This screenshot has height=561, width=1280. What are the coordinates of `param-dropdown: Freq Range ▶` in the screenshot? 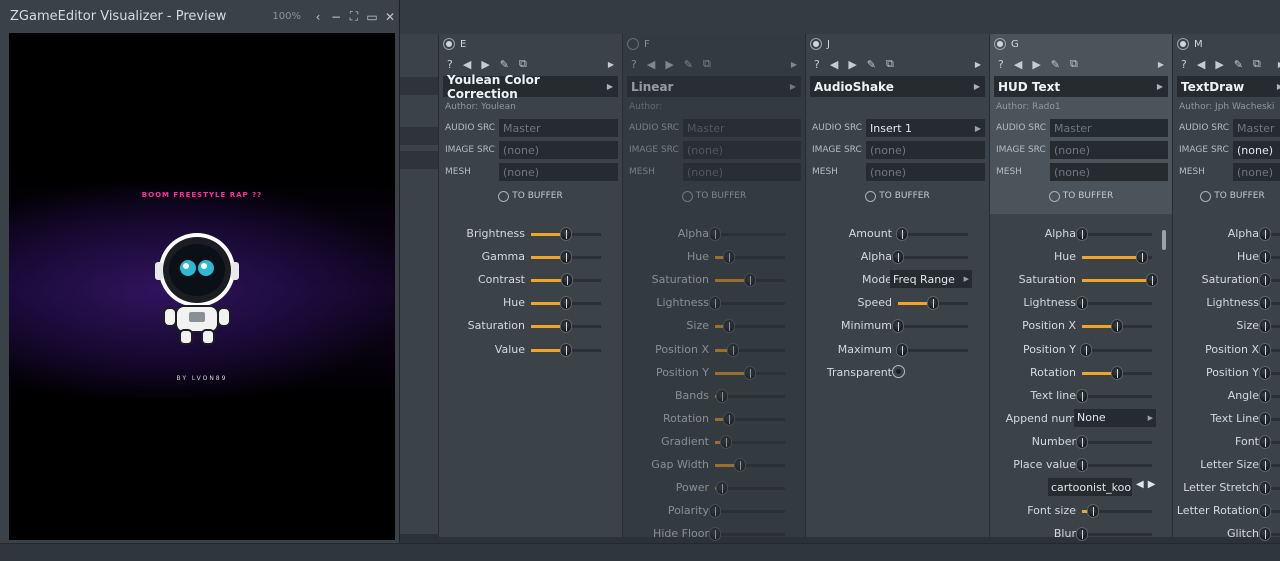 It's located at (931, 279).